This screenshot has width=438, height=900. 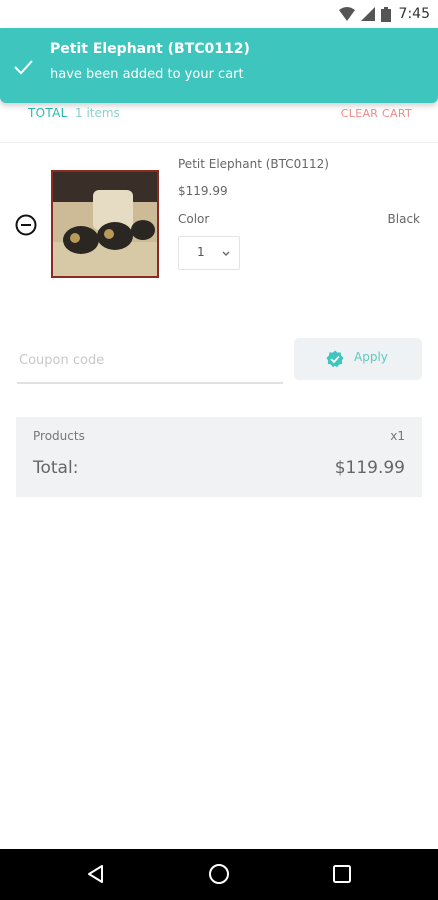 I want to click on quantity-select: 1, so click(x=209, y=253).